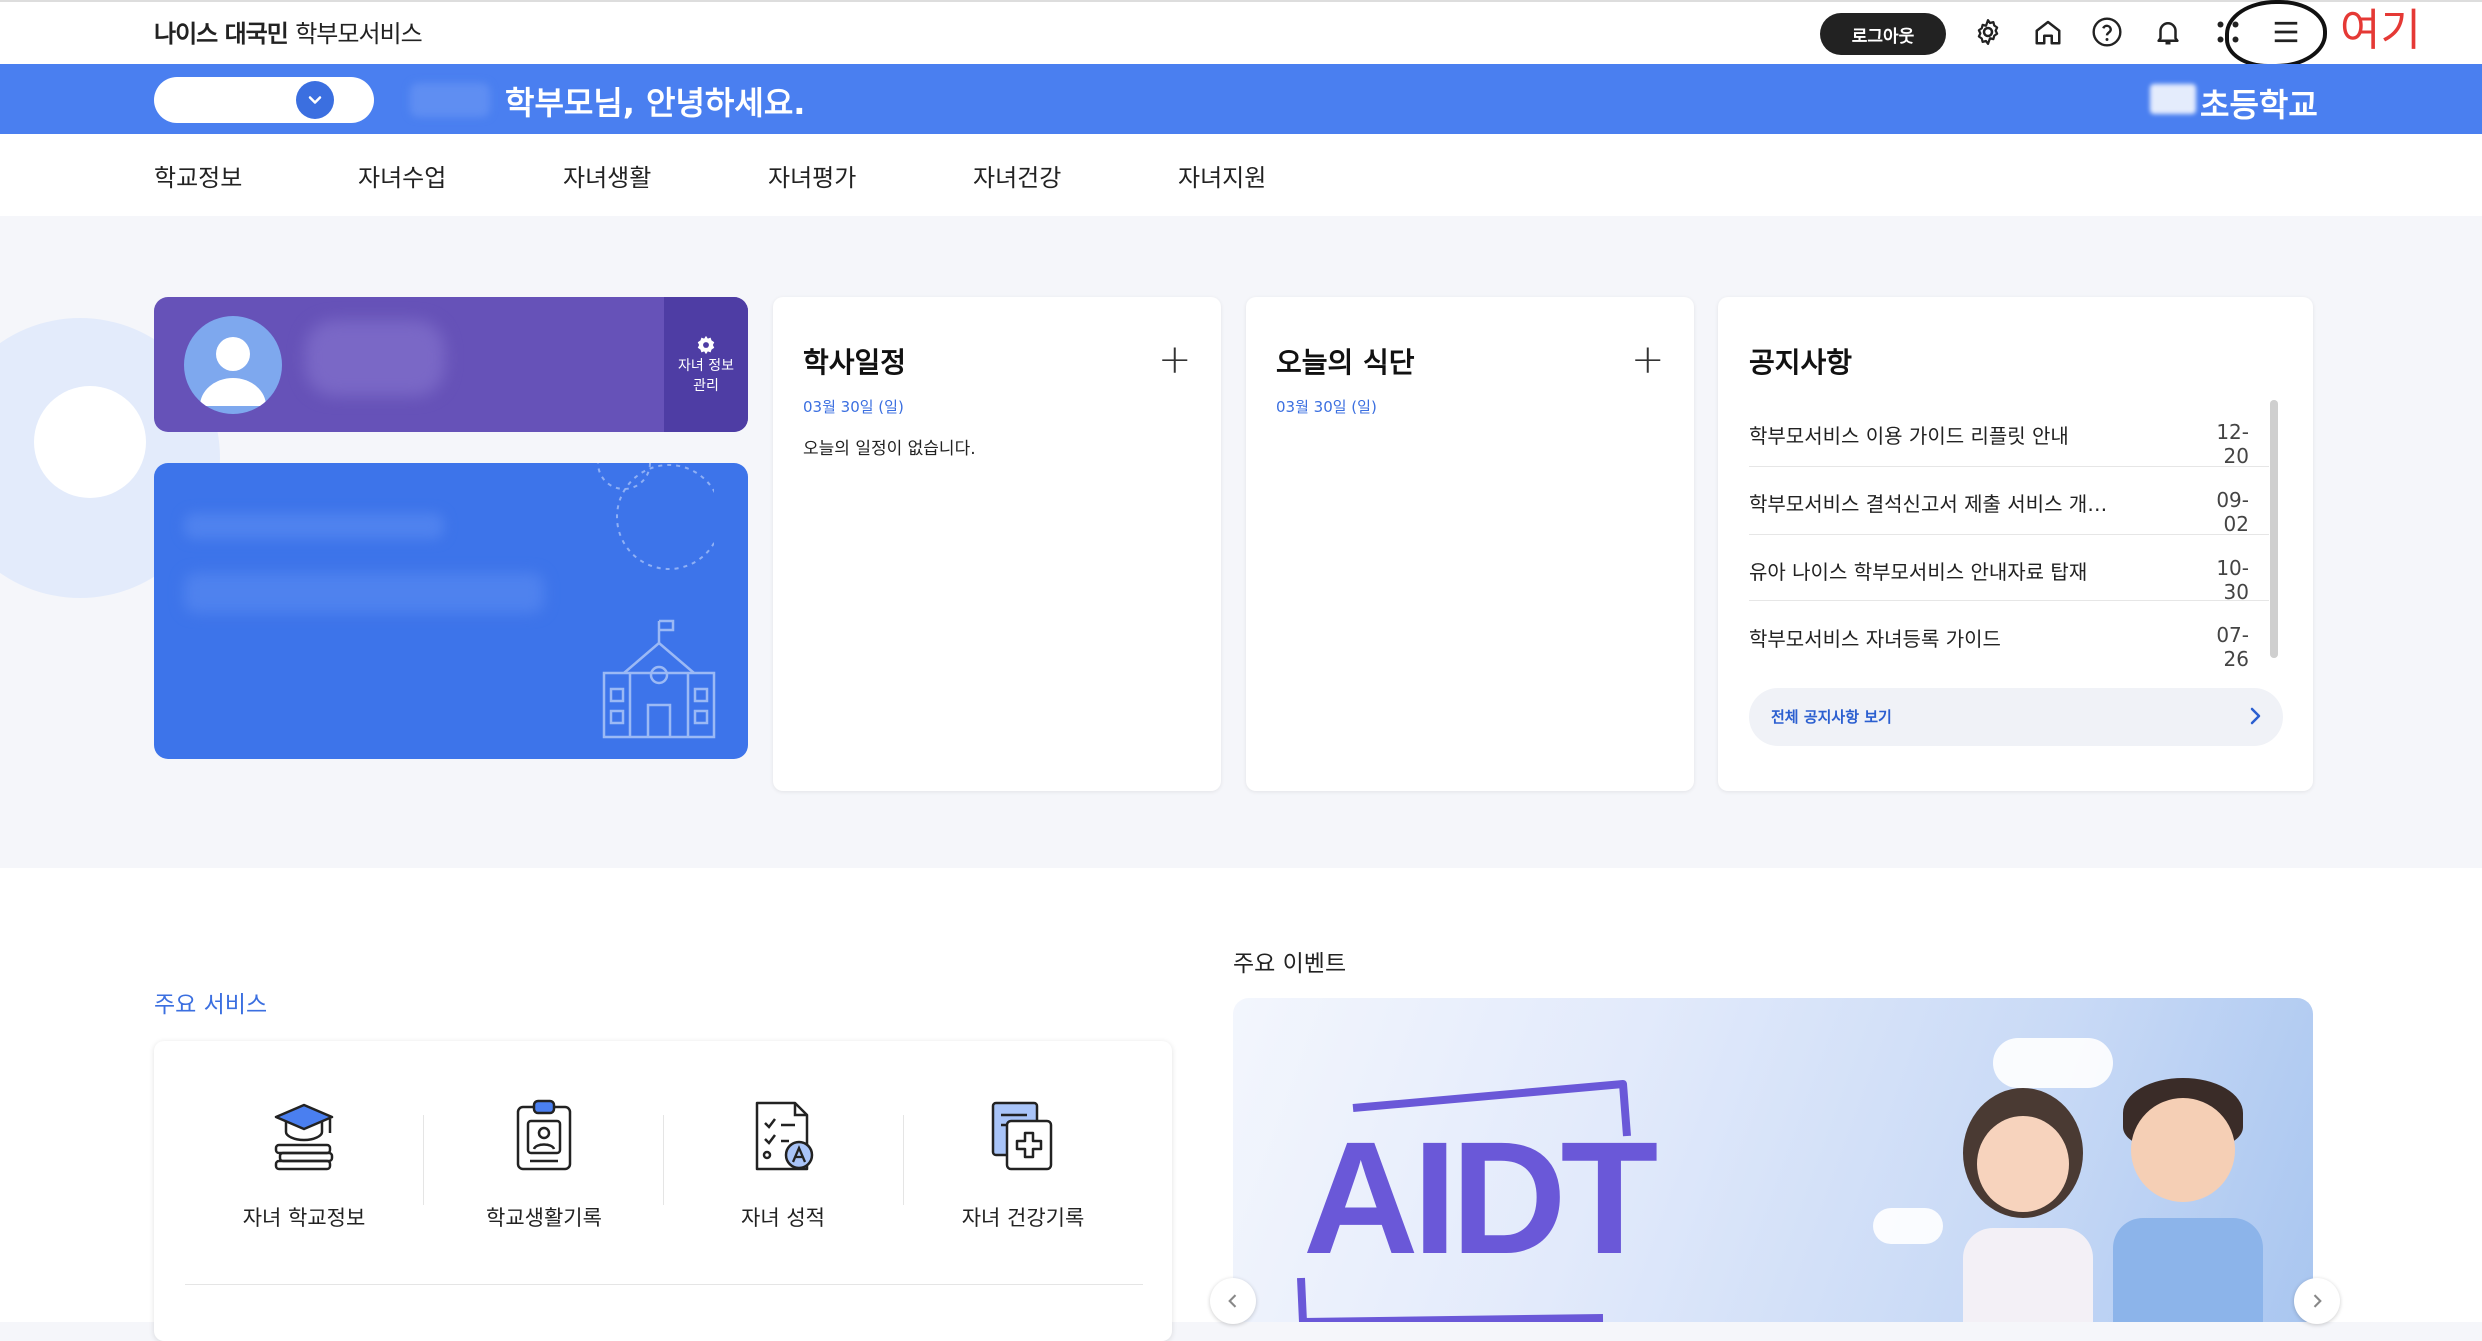  Describe the element at coordinates (2016, 717) in the screenshot. I see `all-notices-button: 전체 공지사항 보기` at that location.